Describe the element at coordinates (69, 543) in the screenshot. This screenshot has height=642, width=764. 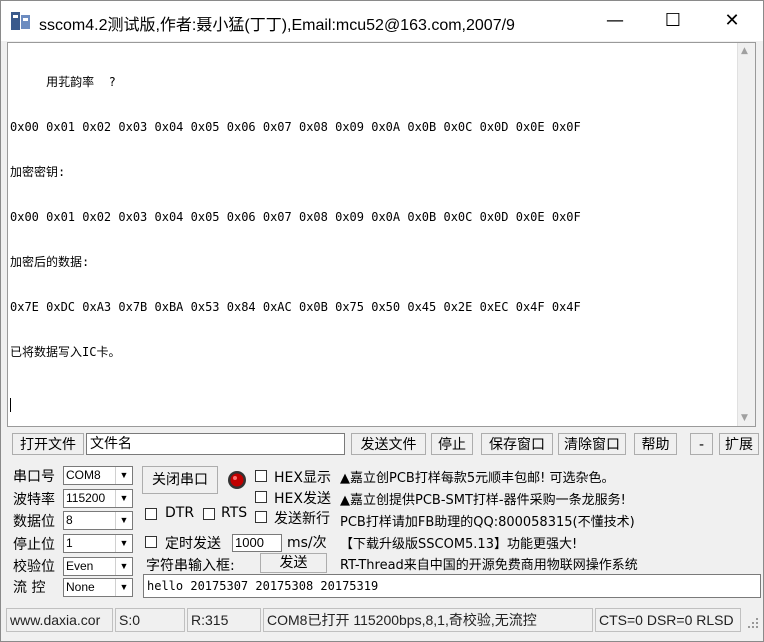
I see `stopbits-value: 1` at that location.